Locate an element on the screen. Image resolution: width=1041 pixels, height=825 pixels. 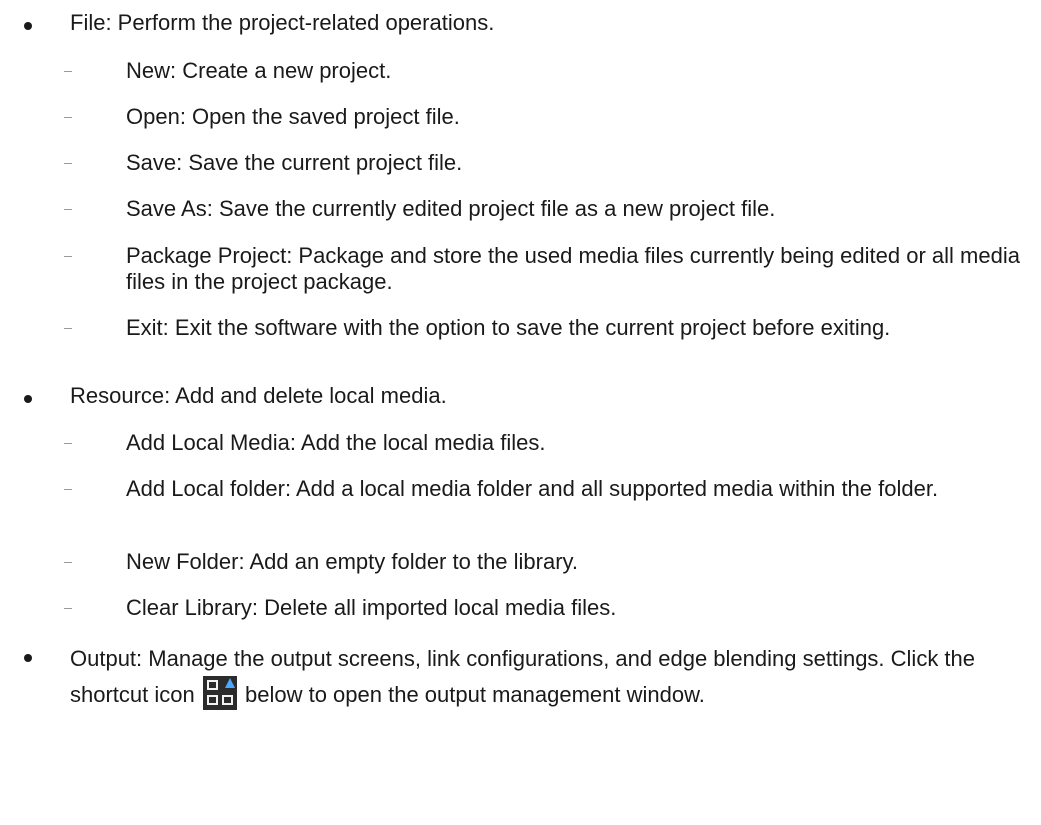
bullet-output is located at coordinates (28, 658).